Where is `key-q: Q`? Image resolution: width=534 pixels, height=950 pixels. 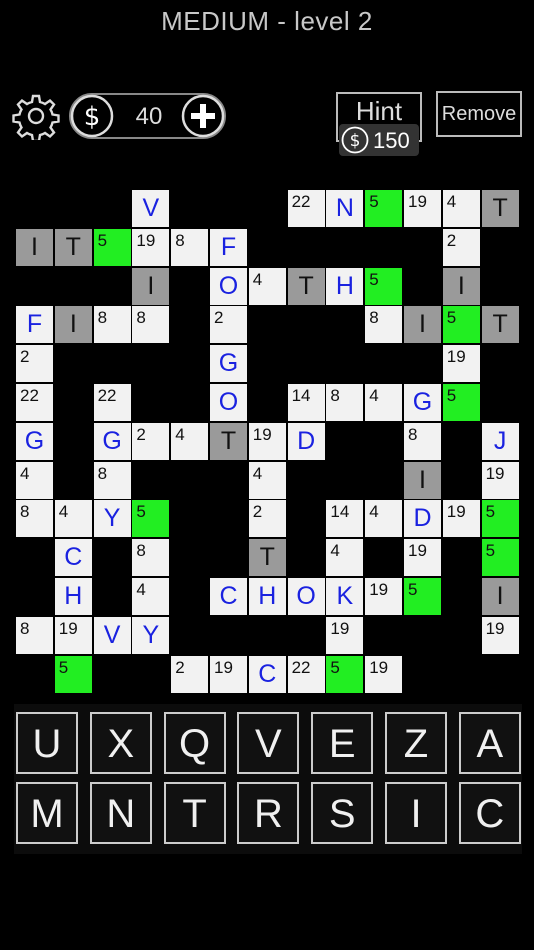 key-q: Q is located at coordinates (194, 743).